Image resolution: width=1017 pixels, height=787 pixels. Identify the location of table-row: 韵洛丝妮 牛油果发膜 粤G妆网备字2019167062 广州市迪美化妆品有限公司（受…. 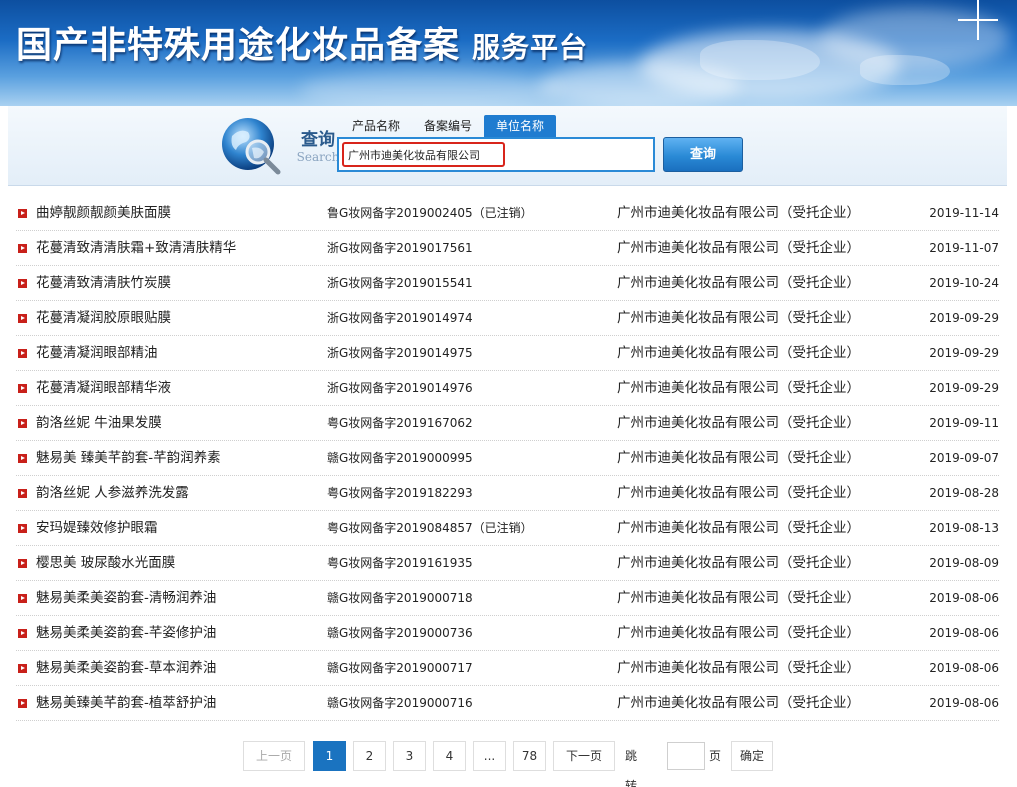
(507, 423).